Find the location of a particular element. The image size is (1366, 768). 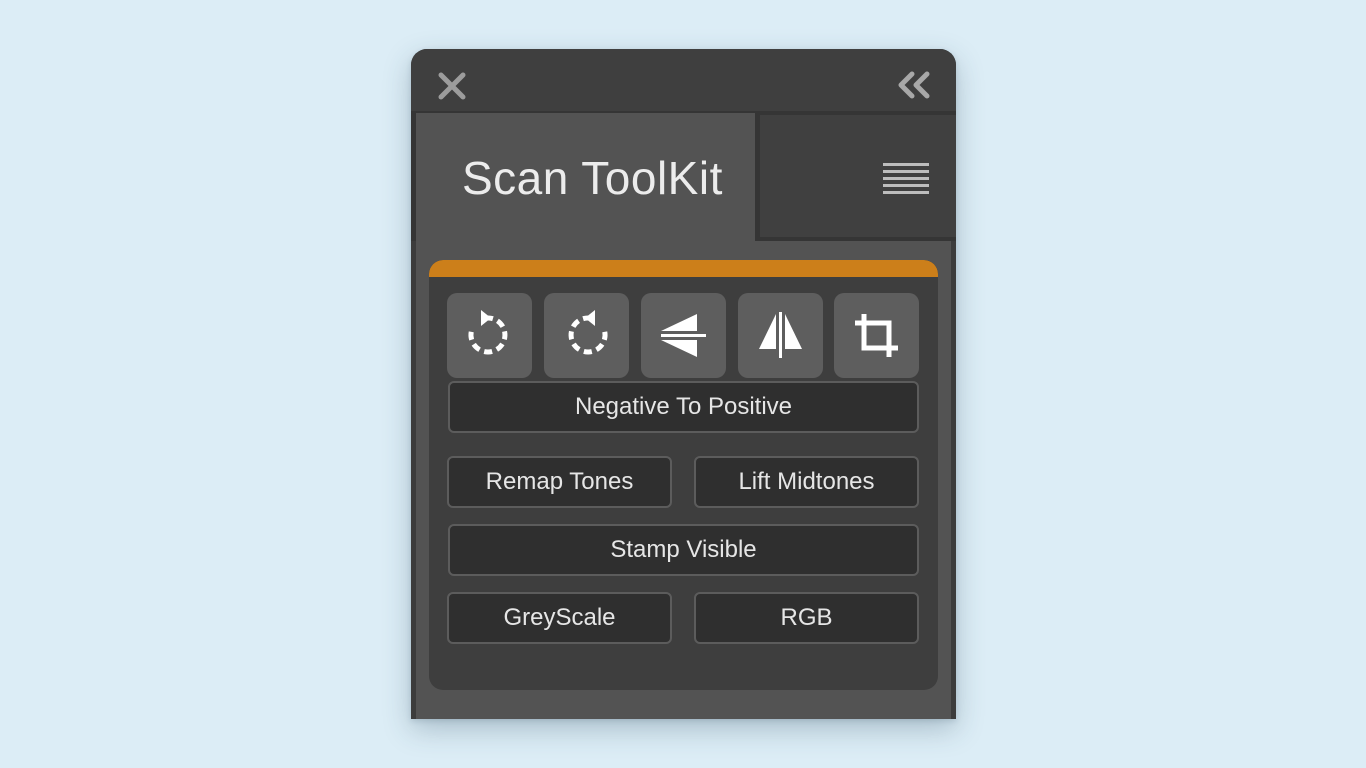

flip-vertical-icon is located at coordinates (683, 335).